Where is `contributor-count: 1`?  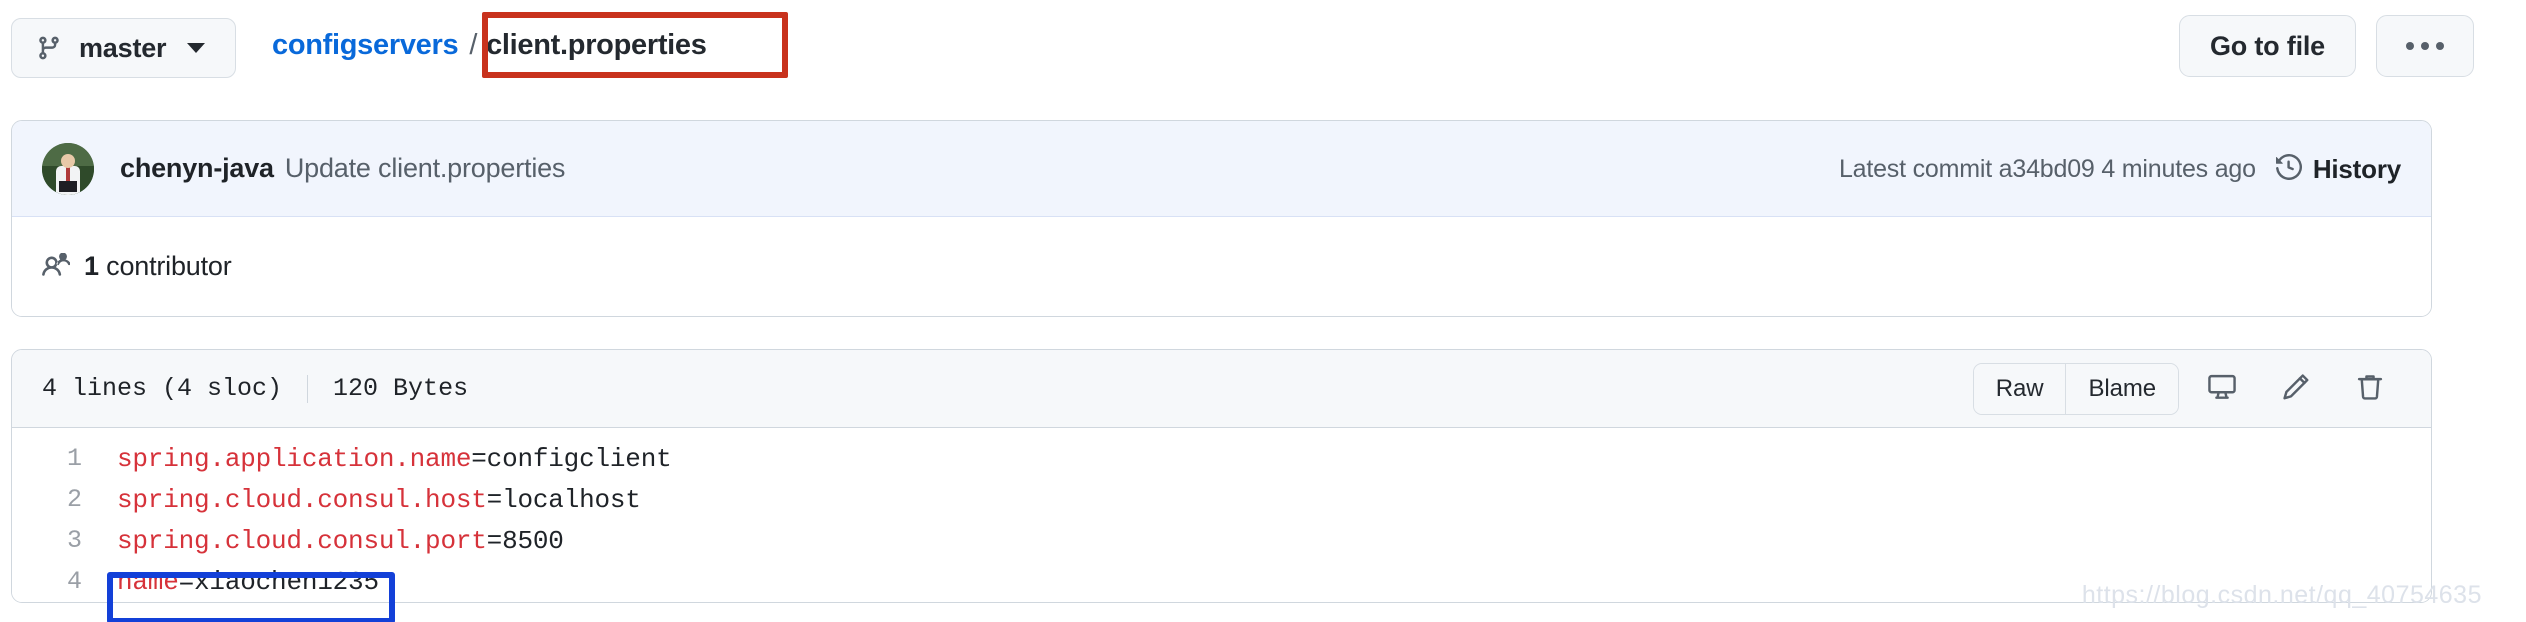 contributor-count: 1 is located at coordinates (91, 266).